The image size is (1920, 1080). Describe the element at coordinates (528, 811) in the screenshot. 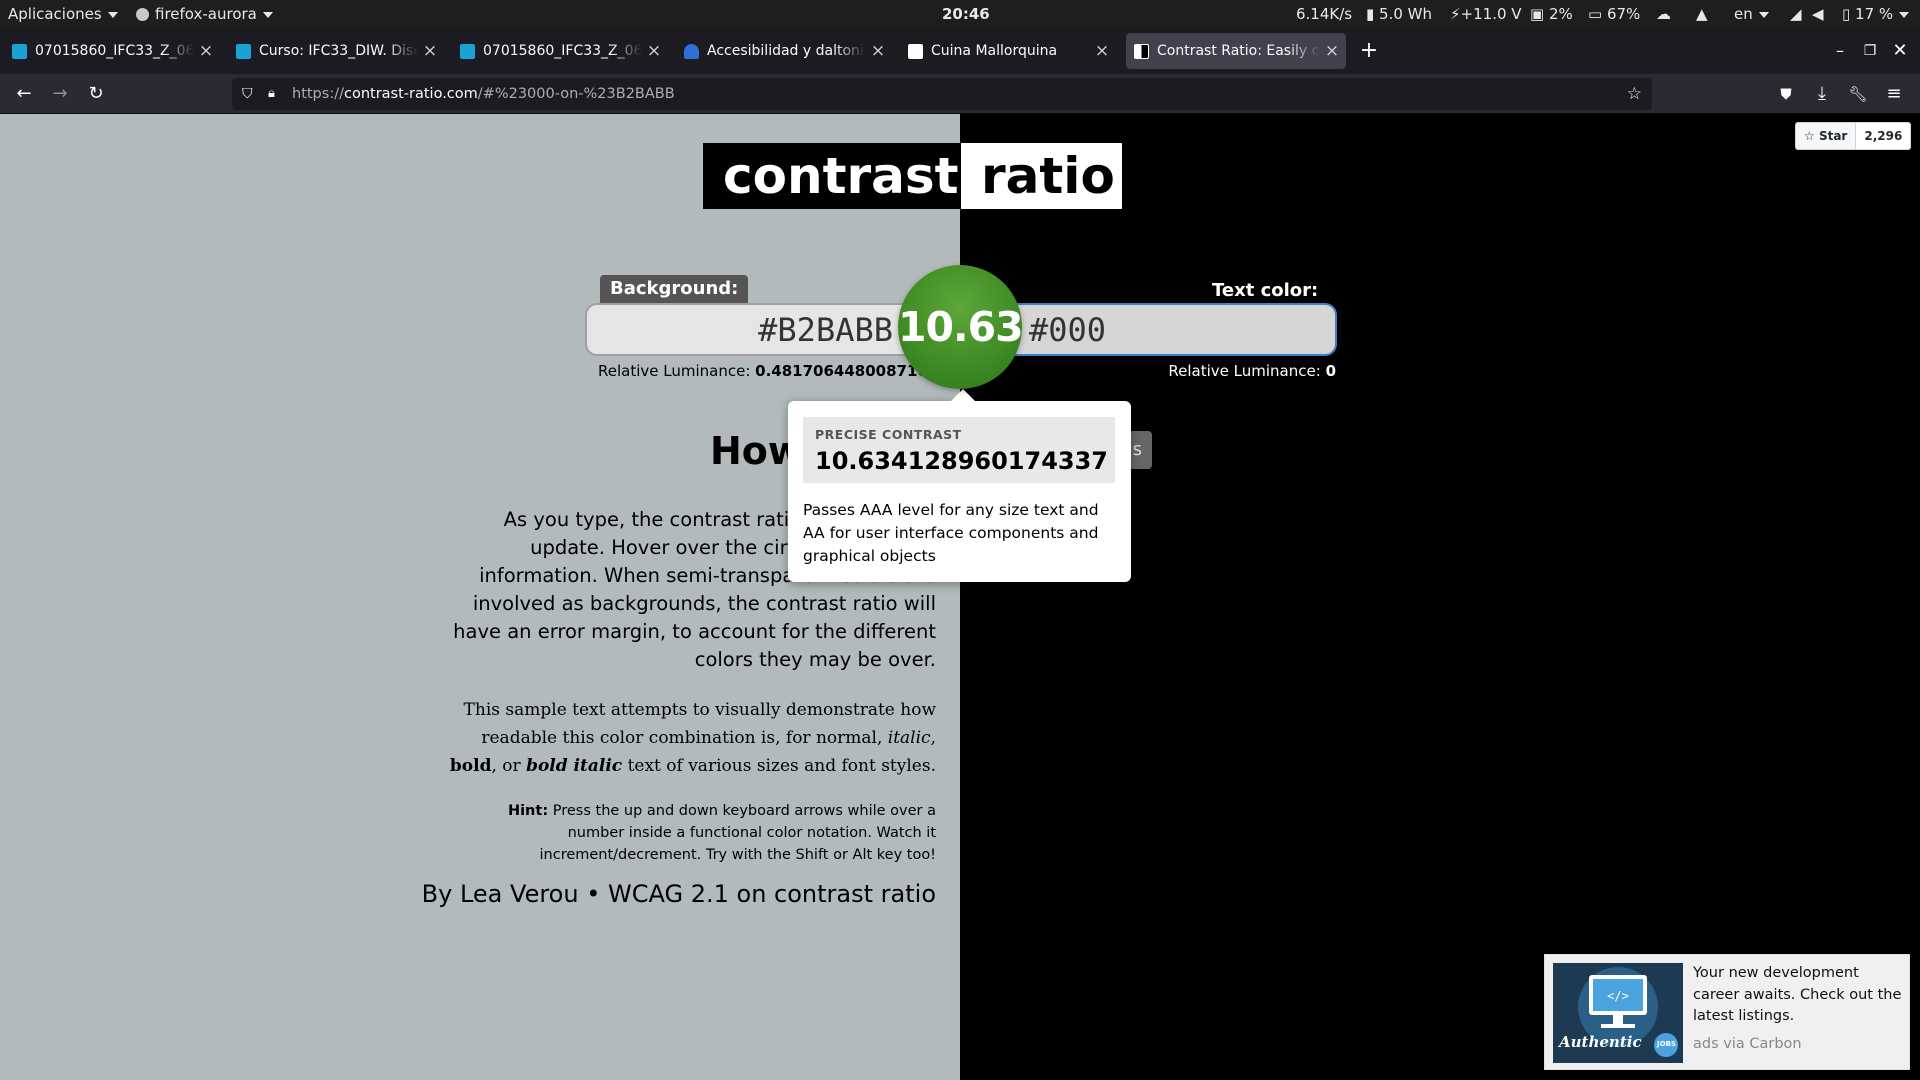

I see `hint-label: Hint:` at that location.